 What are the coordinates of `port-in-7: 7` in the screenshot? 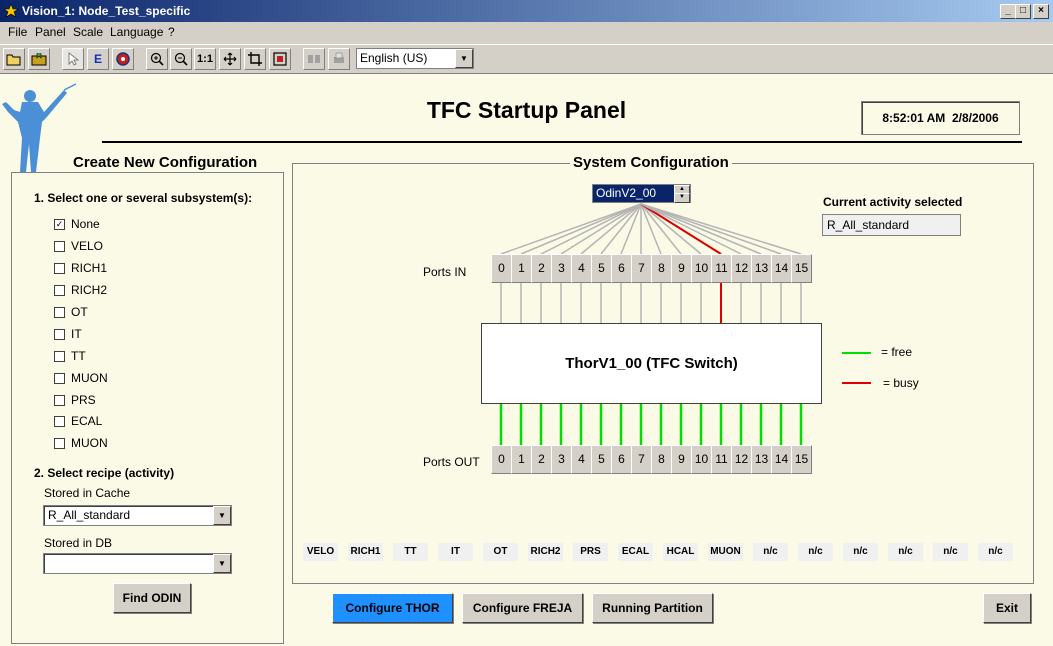 It's located at (641, 268).